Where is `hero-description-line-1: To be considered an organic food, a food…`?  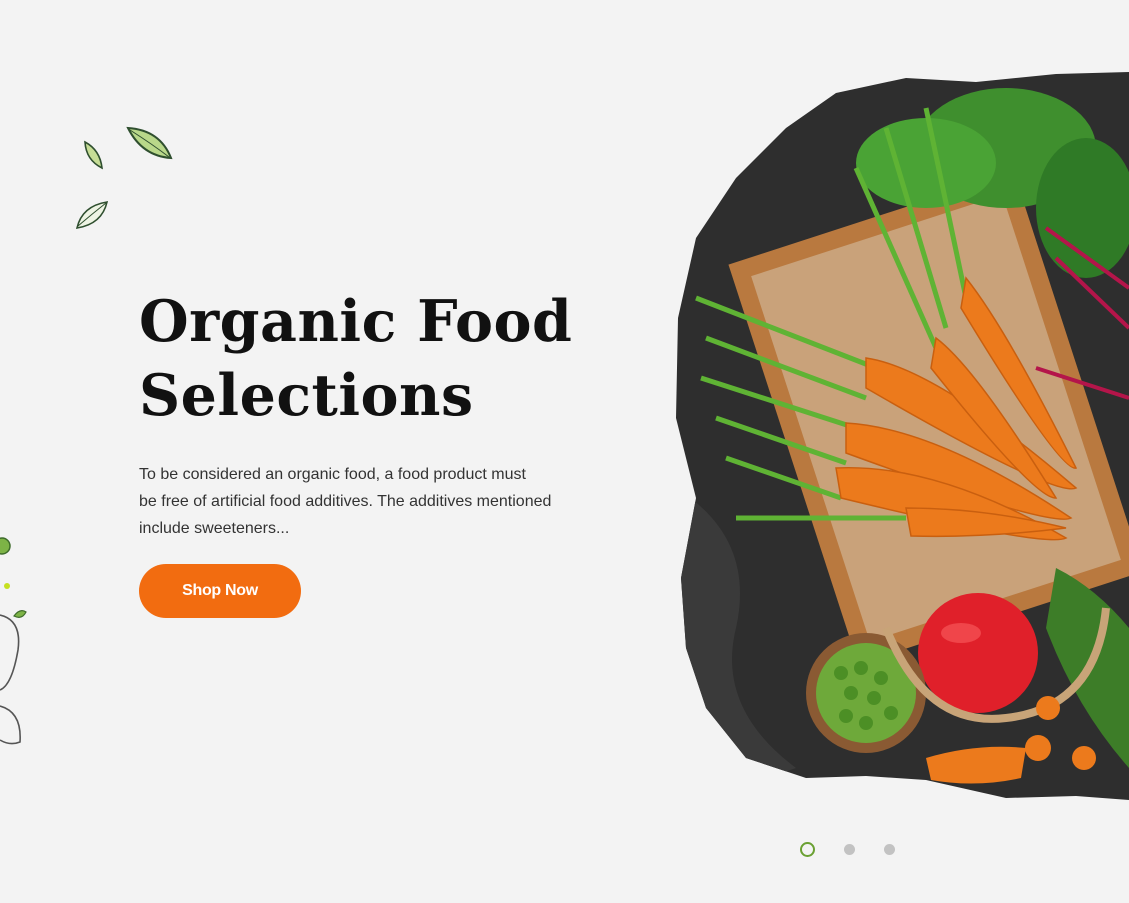
hero-description-line-1: To be considered an organic food, a food… is located at coordinates (332, 474).